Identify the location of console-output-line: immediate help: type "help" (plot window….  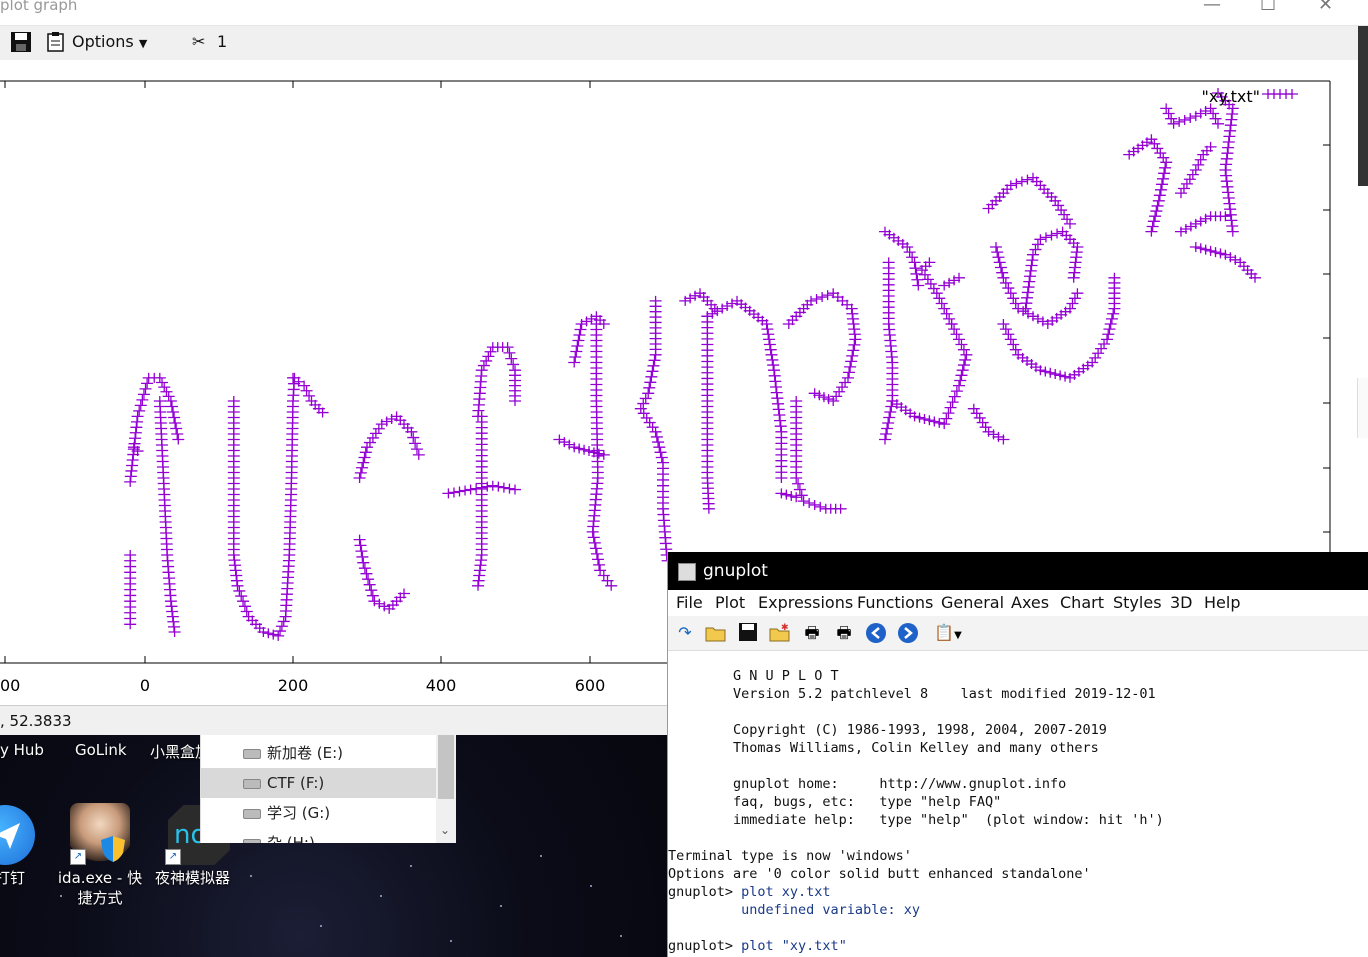
(916, 820).